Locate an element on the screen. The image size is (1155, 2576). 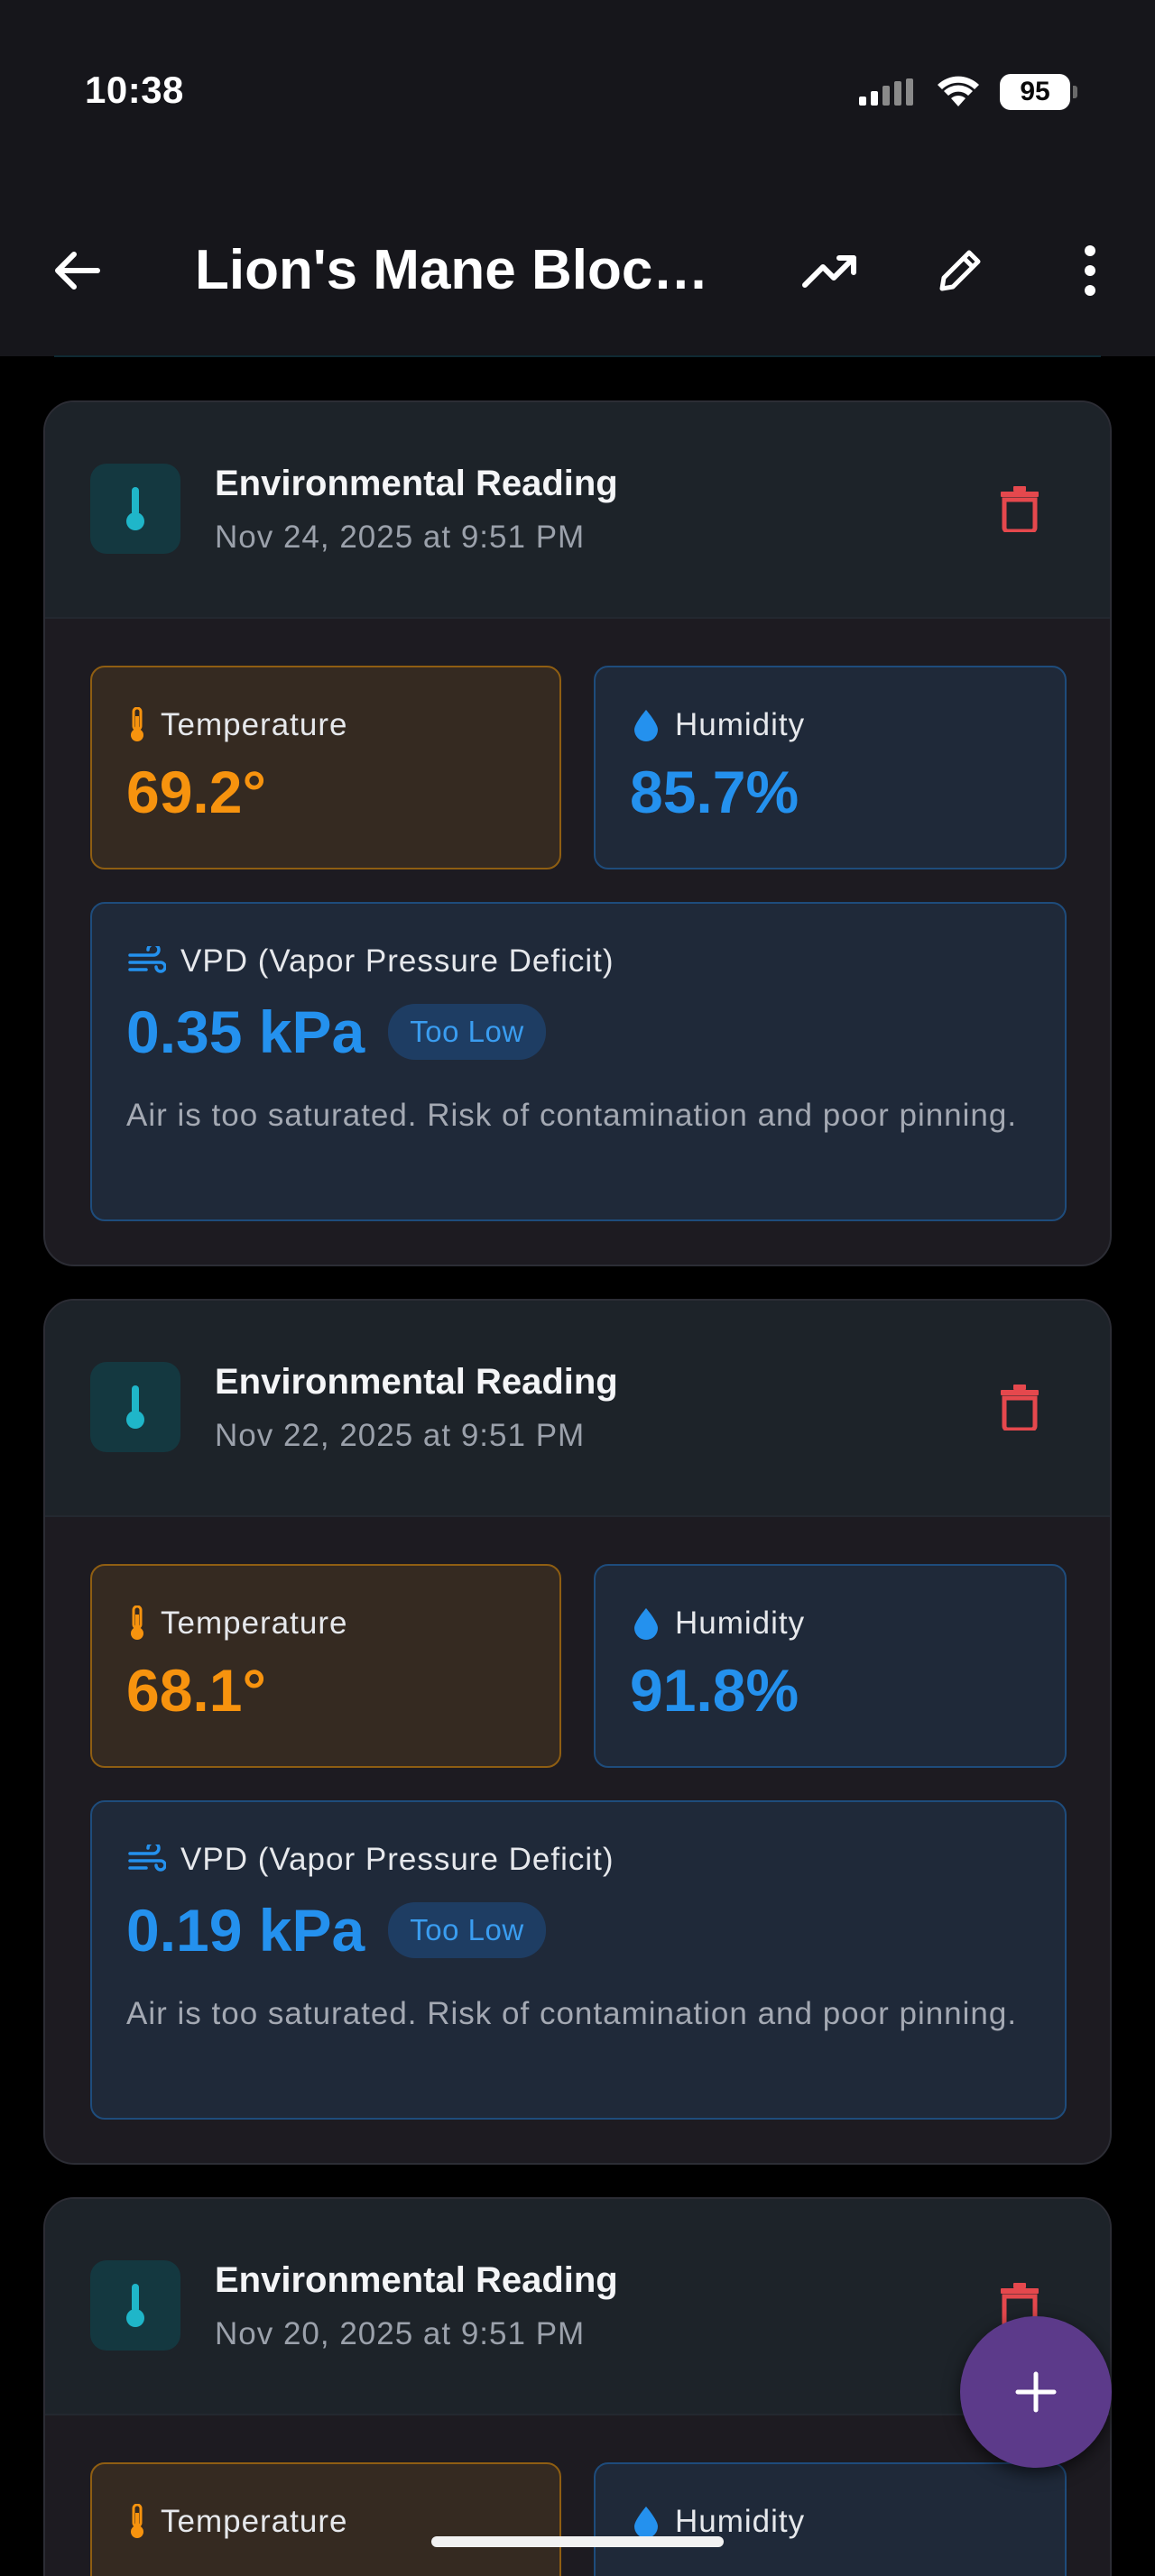
reading-date: Nov 20, 2025 at 9:51 PM is located at coordinates (400, 2333).